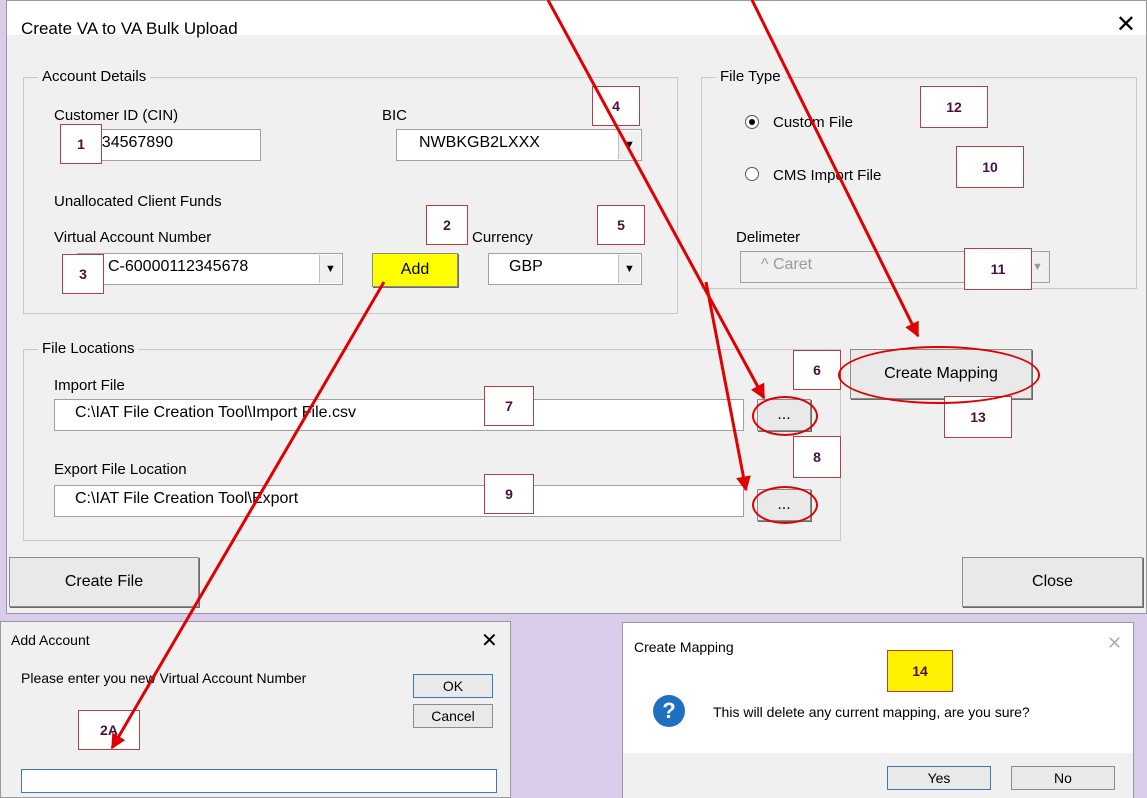 Image resolution: width=1147 pixels, height=798 pixels. What do you see at coordinates (83, 274) in the screenshot?
I see `callout-3: 3` at bounding box center [83, 274].